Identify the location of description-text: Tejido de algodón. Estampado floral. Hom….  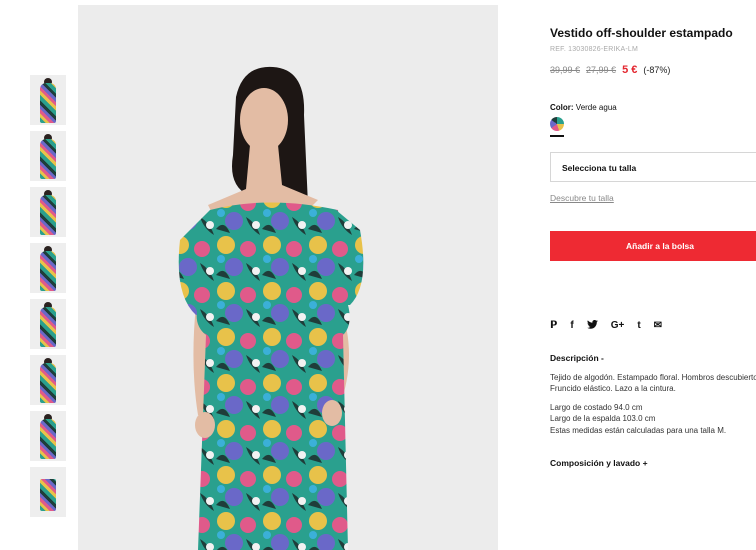
(653, 383).